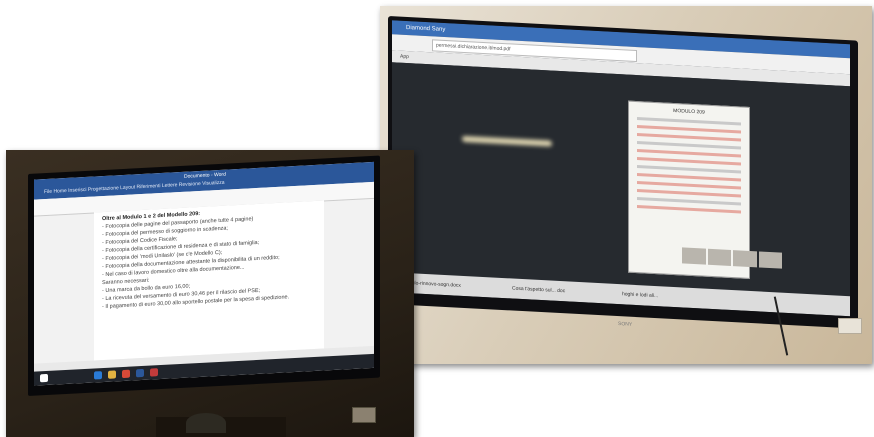 This screenshot has height=437, width=874. I want to click on tv-brand: SONY, so click(625, 324).